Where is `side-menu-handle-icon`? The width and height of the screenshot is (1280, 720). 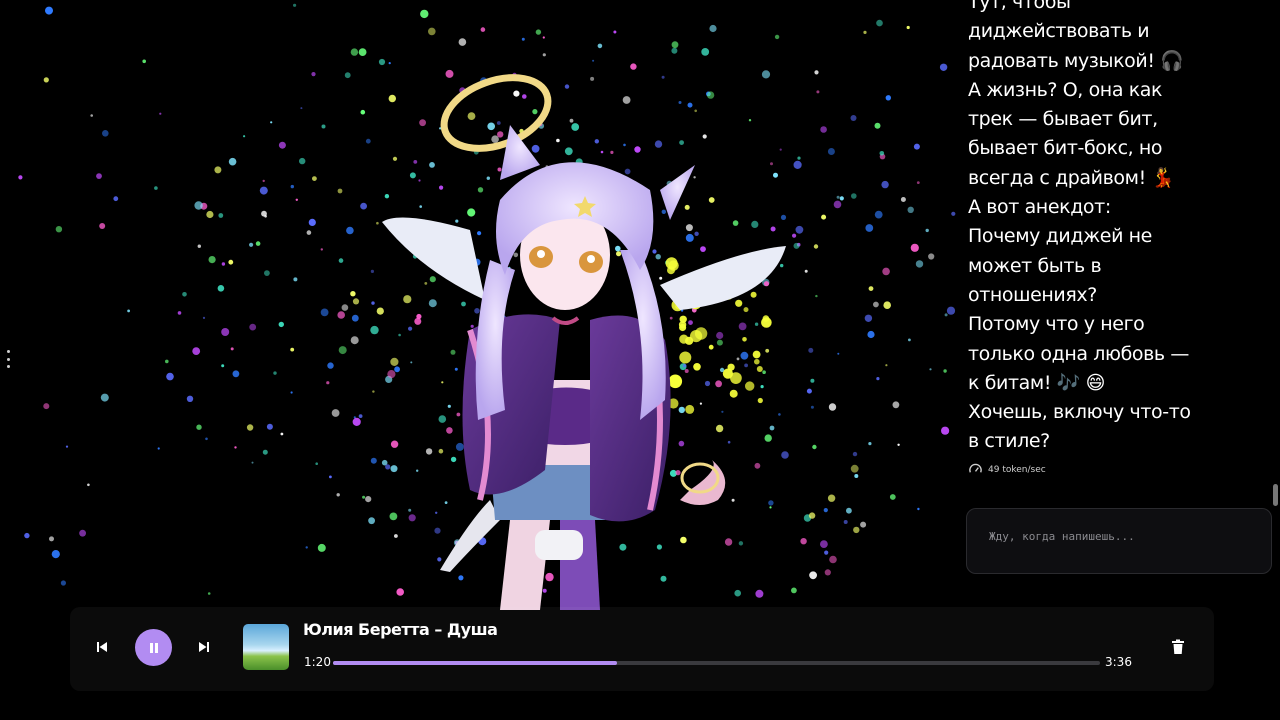 side-menu-handle-icon is located at coordinates (8, 359).